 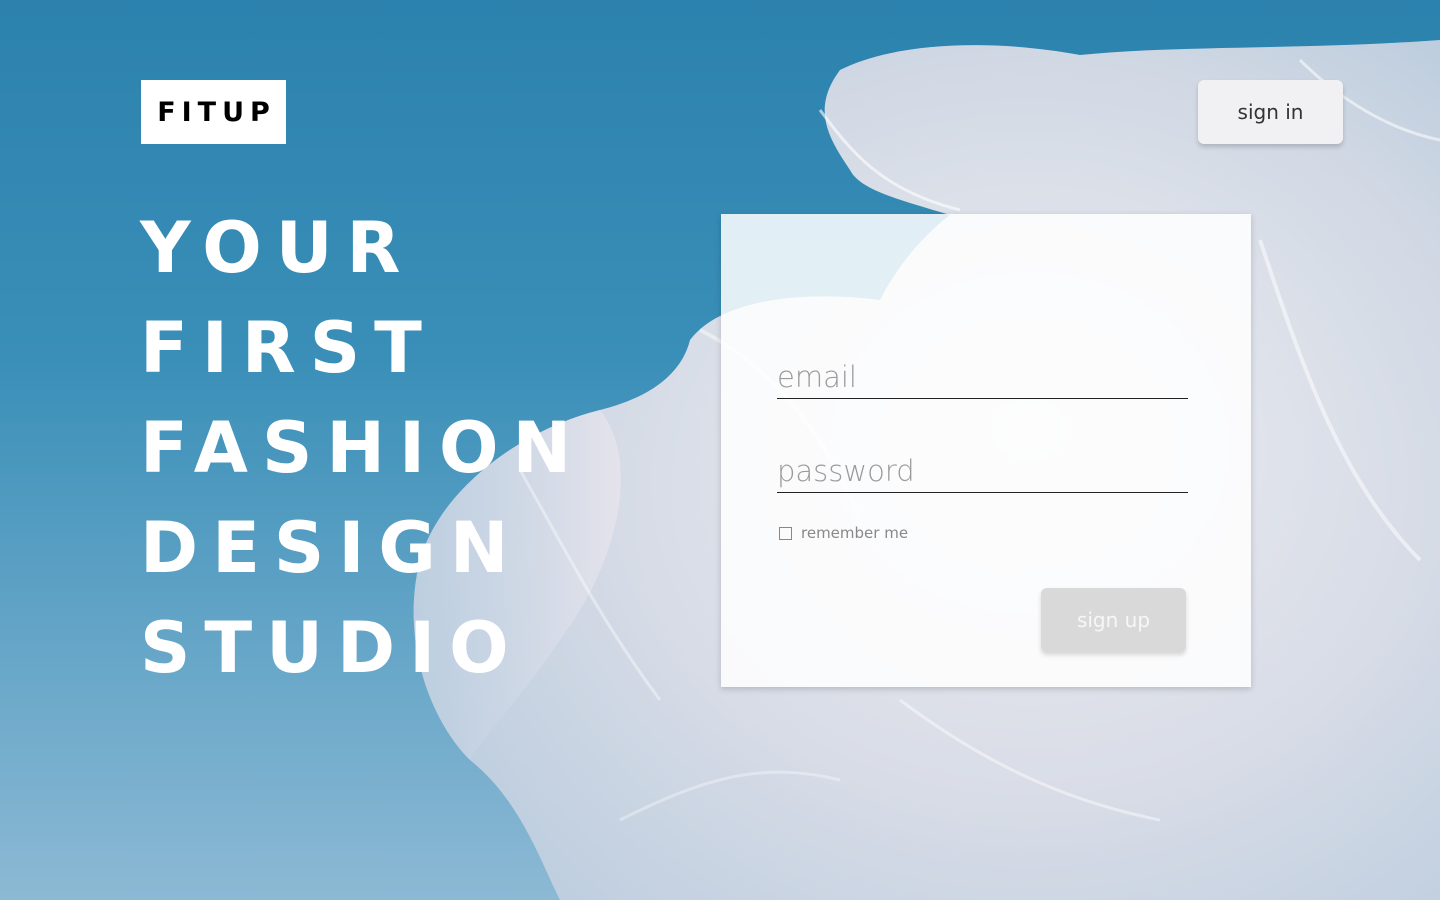 I want to click on password-field-wrapper, so click(x=982, y=473).